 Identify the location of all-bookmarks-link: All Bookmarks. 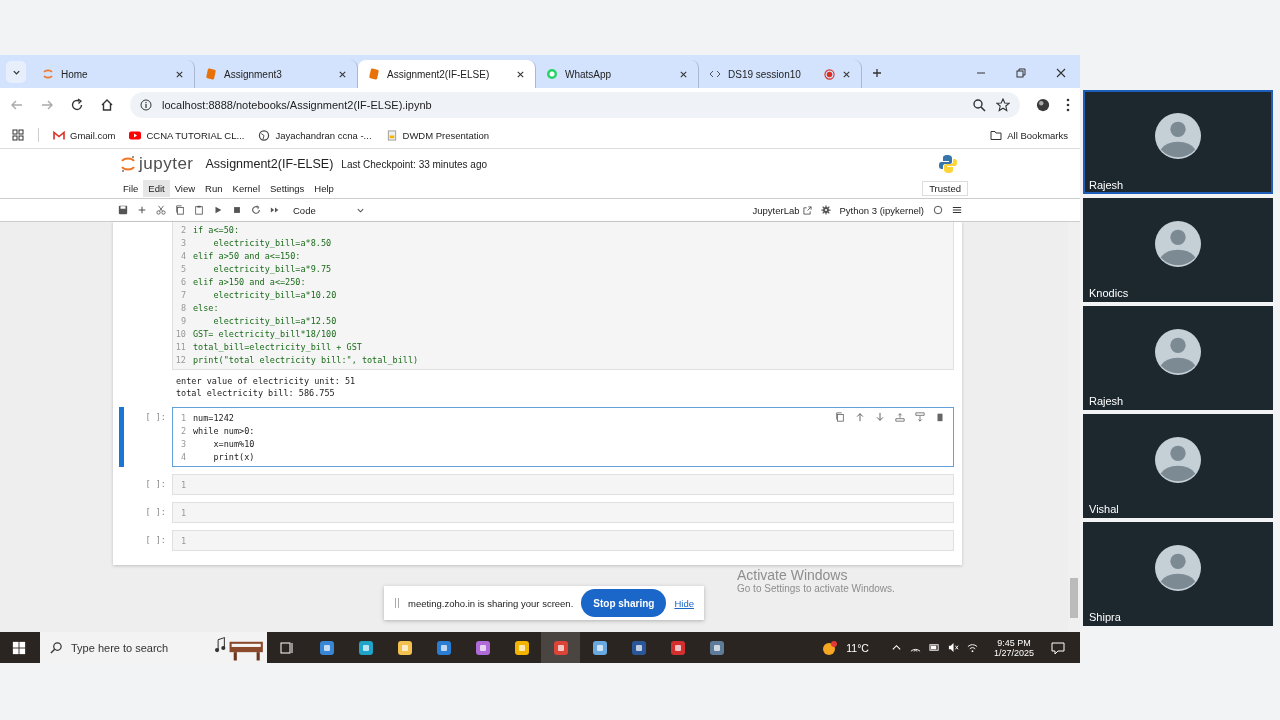
(1037, 135).